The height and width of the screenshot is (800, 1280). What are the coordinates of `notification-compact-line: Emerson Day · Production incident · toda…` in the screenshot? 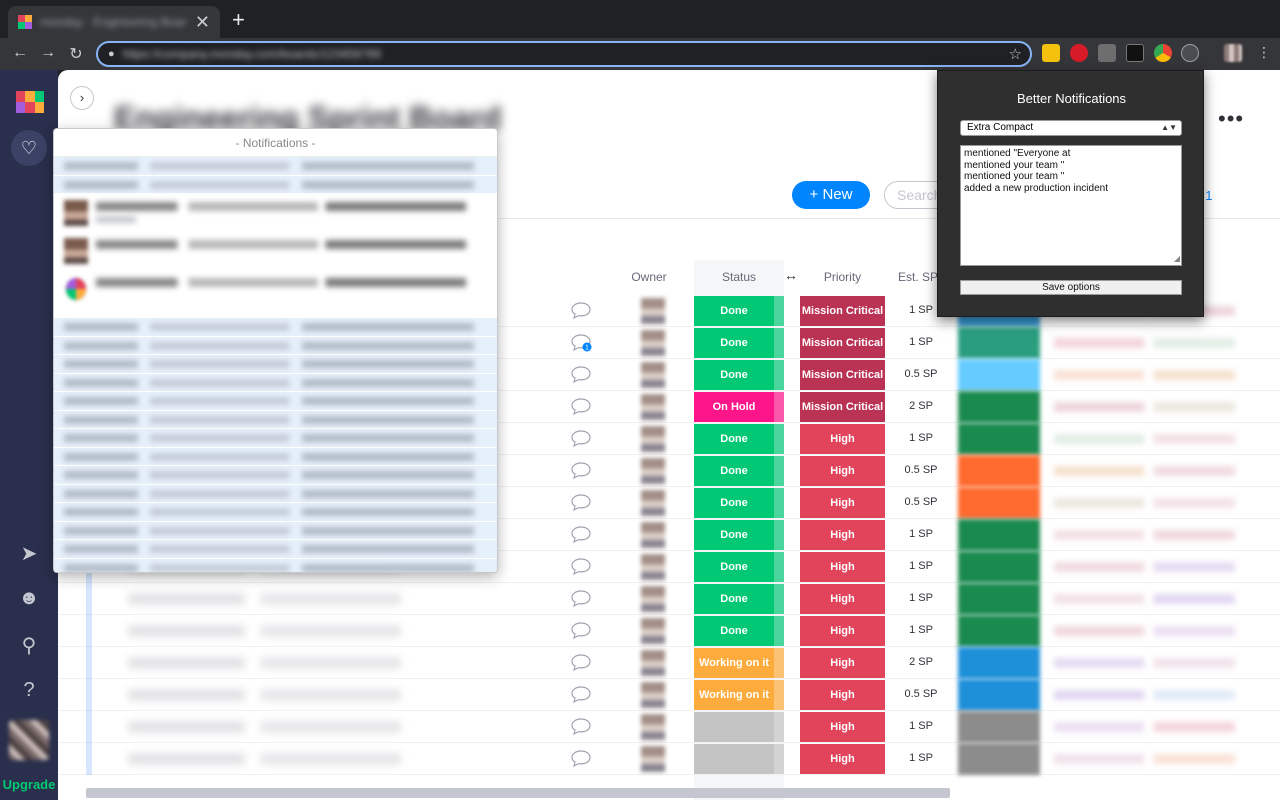 It's located at (275, 530).